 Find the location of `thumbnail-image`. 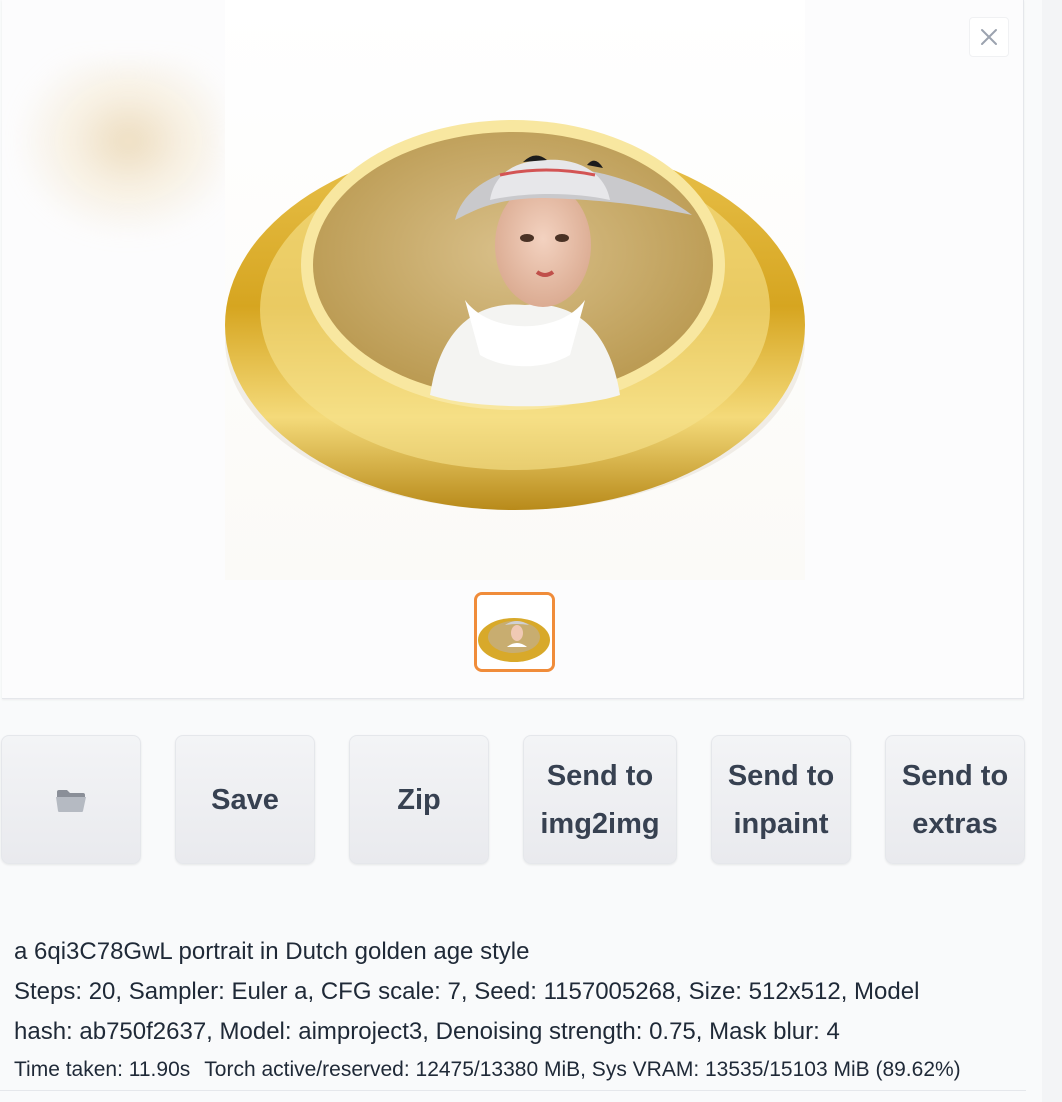

thumbnail-image is located at coordinates (514, 632).